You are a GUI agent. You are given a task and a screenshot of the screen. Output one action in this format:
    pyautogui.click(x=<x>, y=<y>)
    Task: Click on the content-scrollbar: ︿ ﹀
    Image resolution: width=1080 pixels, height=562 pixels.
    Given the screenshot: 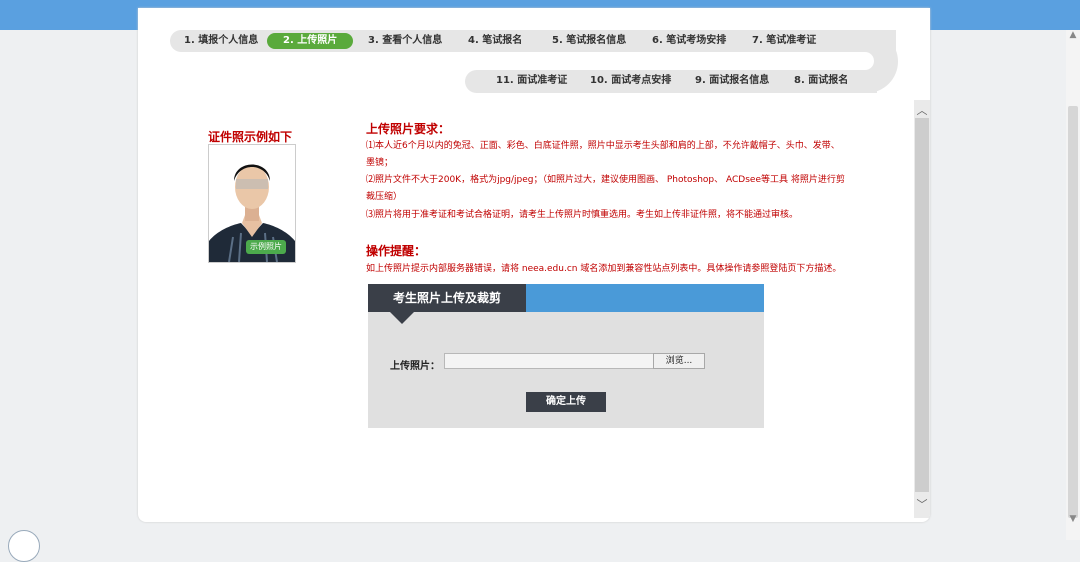 What is the action you would take?
    pyautogui.click(x=922, y=309)
    